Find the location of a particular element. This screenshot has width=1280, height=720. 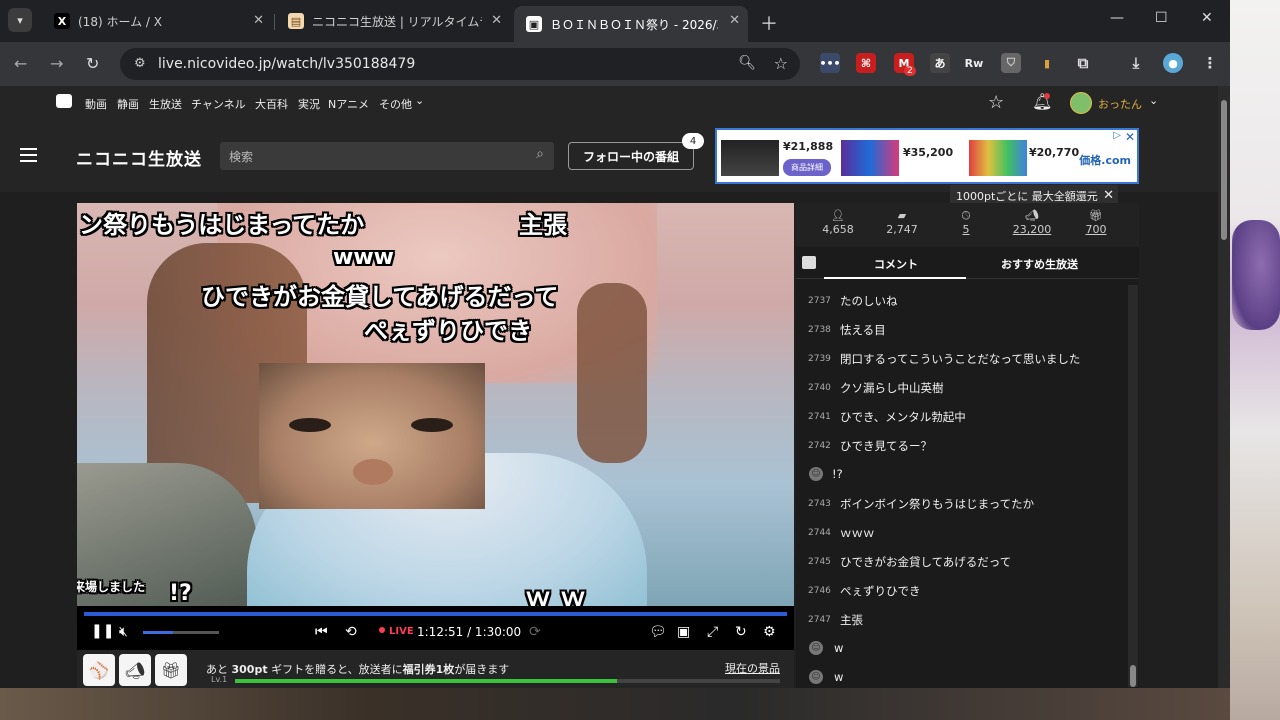

bottle-extension-icon: ▮ is located at coordinates (1047, 63).